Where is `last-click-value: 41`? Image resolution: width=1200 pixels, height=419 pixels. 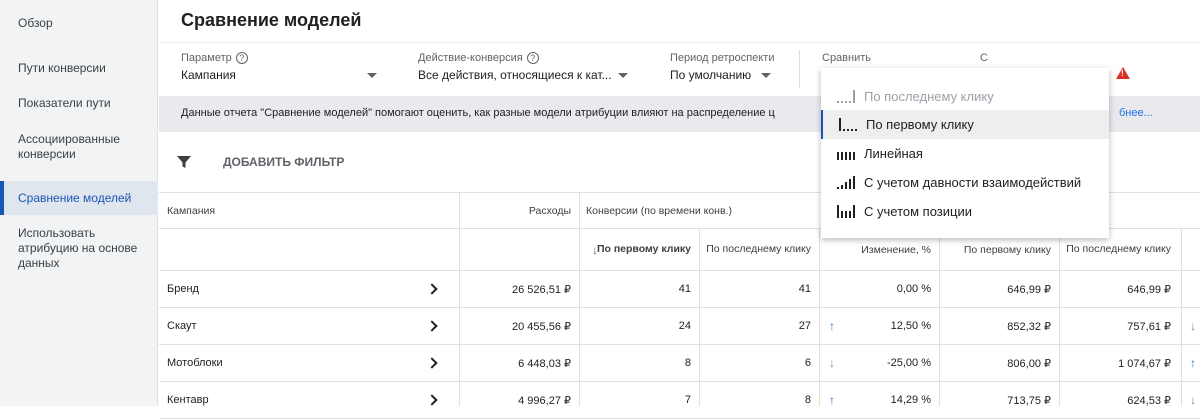
last-click-value: 41 is located at coordinates (804, 289).